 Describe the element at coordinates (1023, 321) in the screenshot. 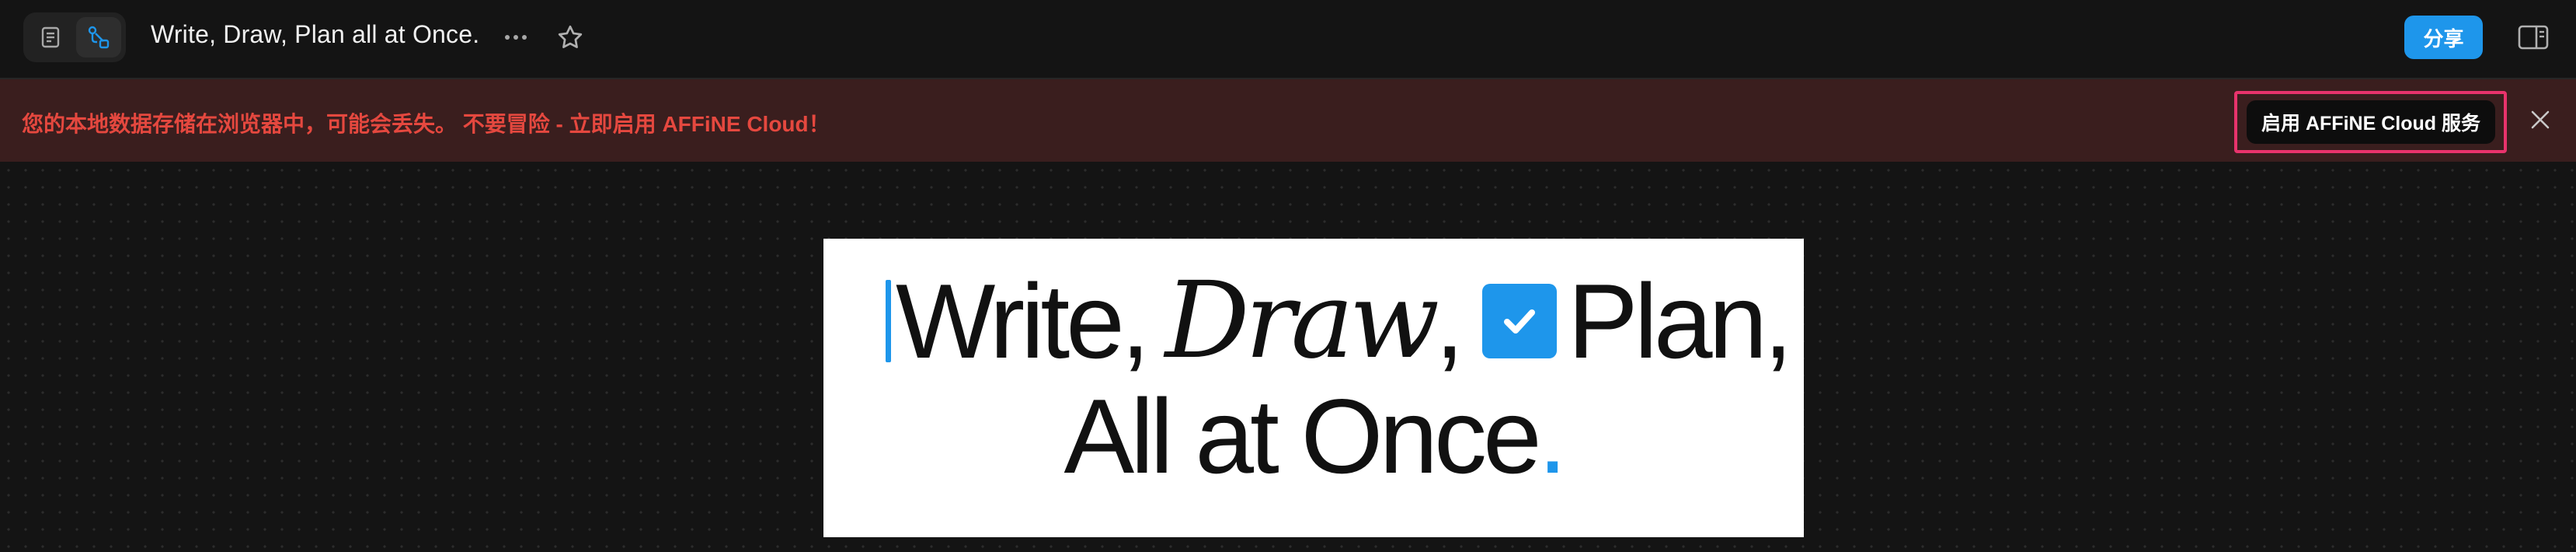

I see `hero-word-write: Write,` at that location.